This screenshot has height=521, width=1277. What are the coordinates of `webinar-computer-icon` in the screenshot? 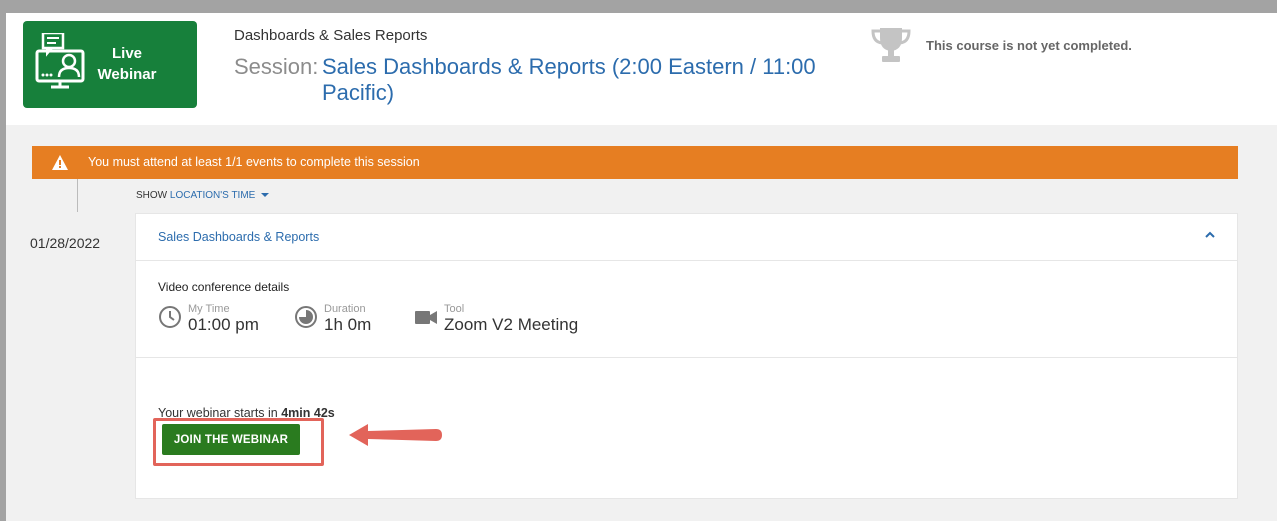 It's located at (60, 61).